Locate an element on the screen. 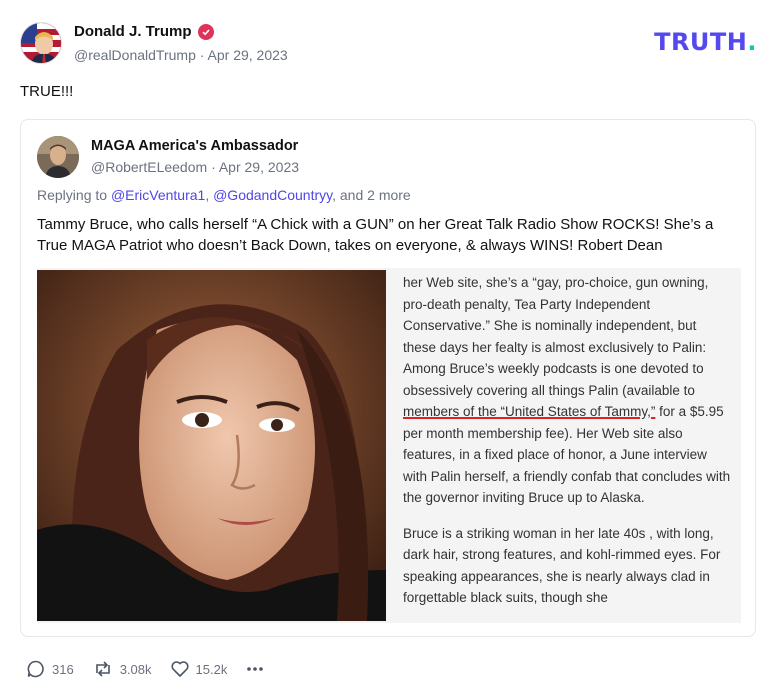 This screenshot has height=700, width=777. author-name-text: Donald J. Trump is located at coordinates (133, 32).